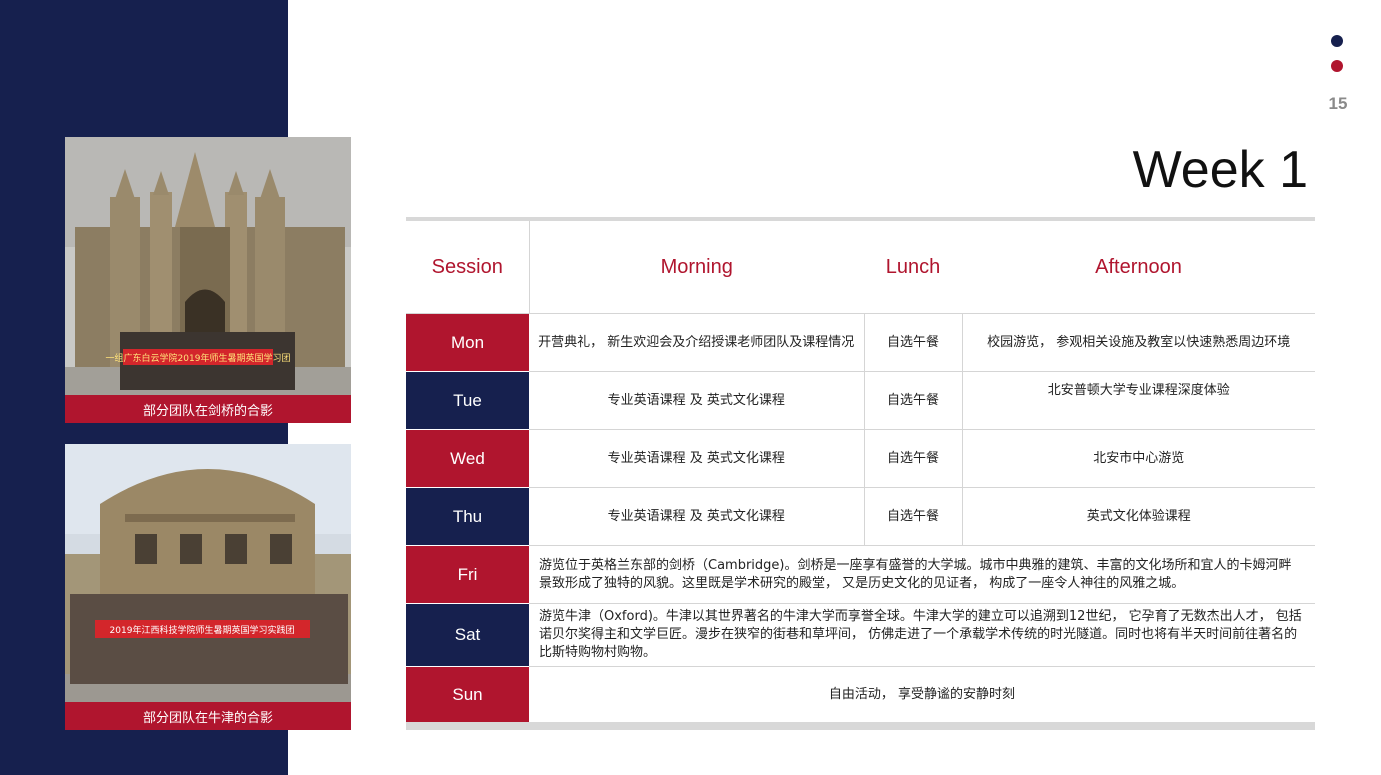  Describe the element at coordinates (467, 342) in the screenshot. I see `day-label: Mon` at that location.